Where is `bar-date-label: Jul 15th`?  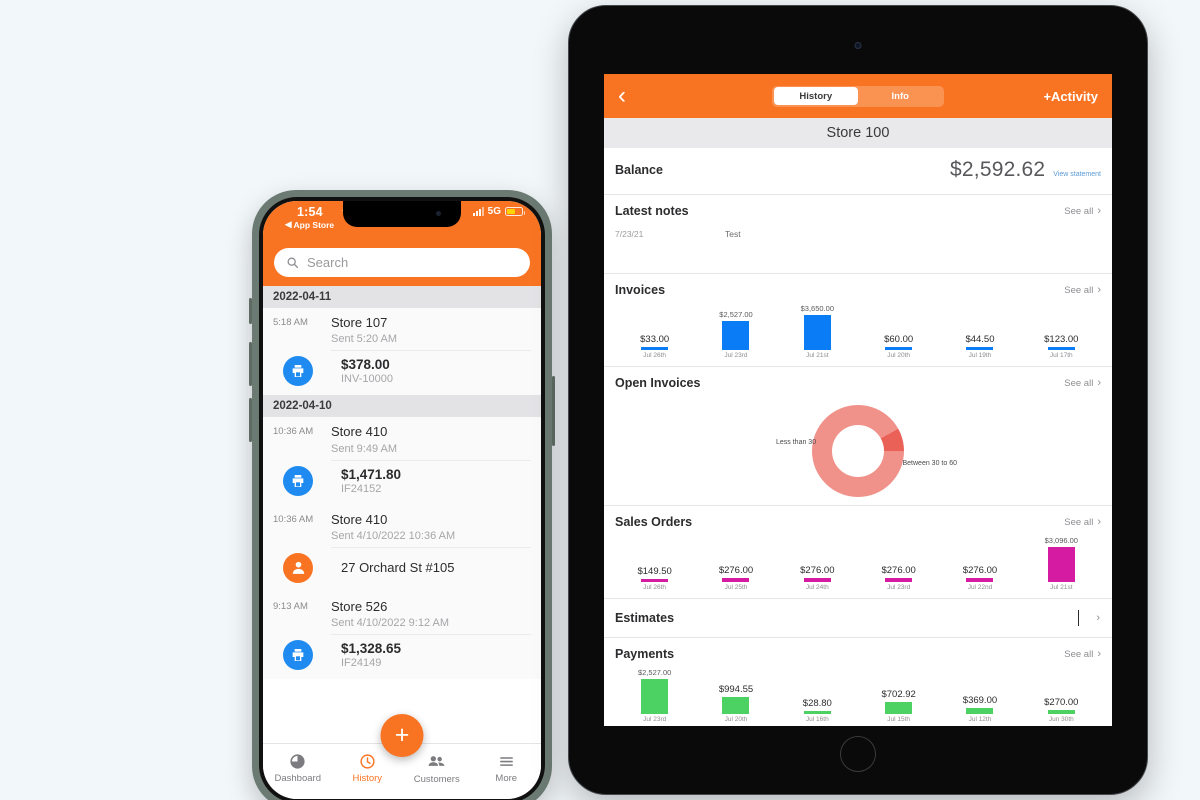 bar-date-label: Jul 15th is located at coordinates (899, 719).